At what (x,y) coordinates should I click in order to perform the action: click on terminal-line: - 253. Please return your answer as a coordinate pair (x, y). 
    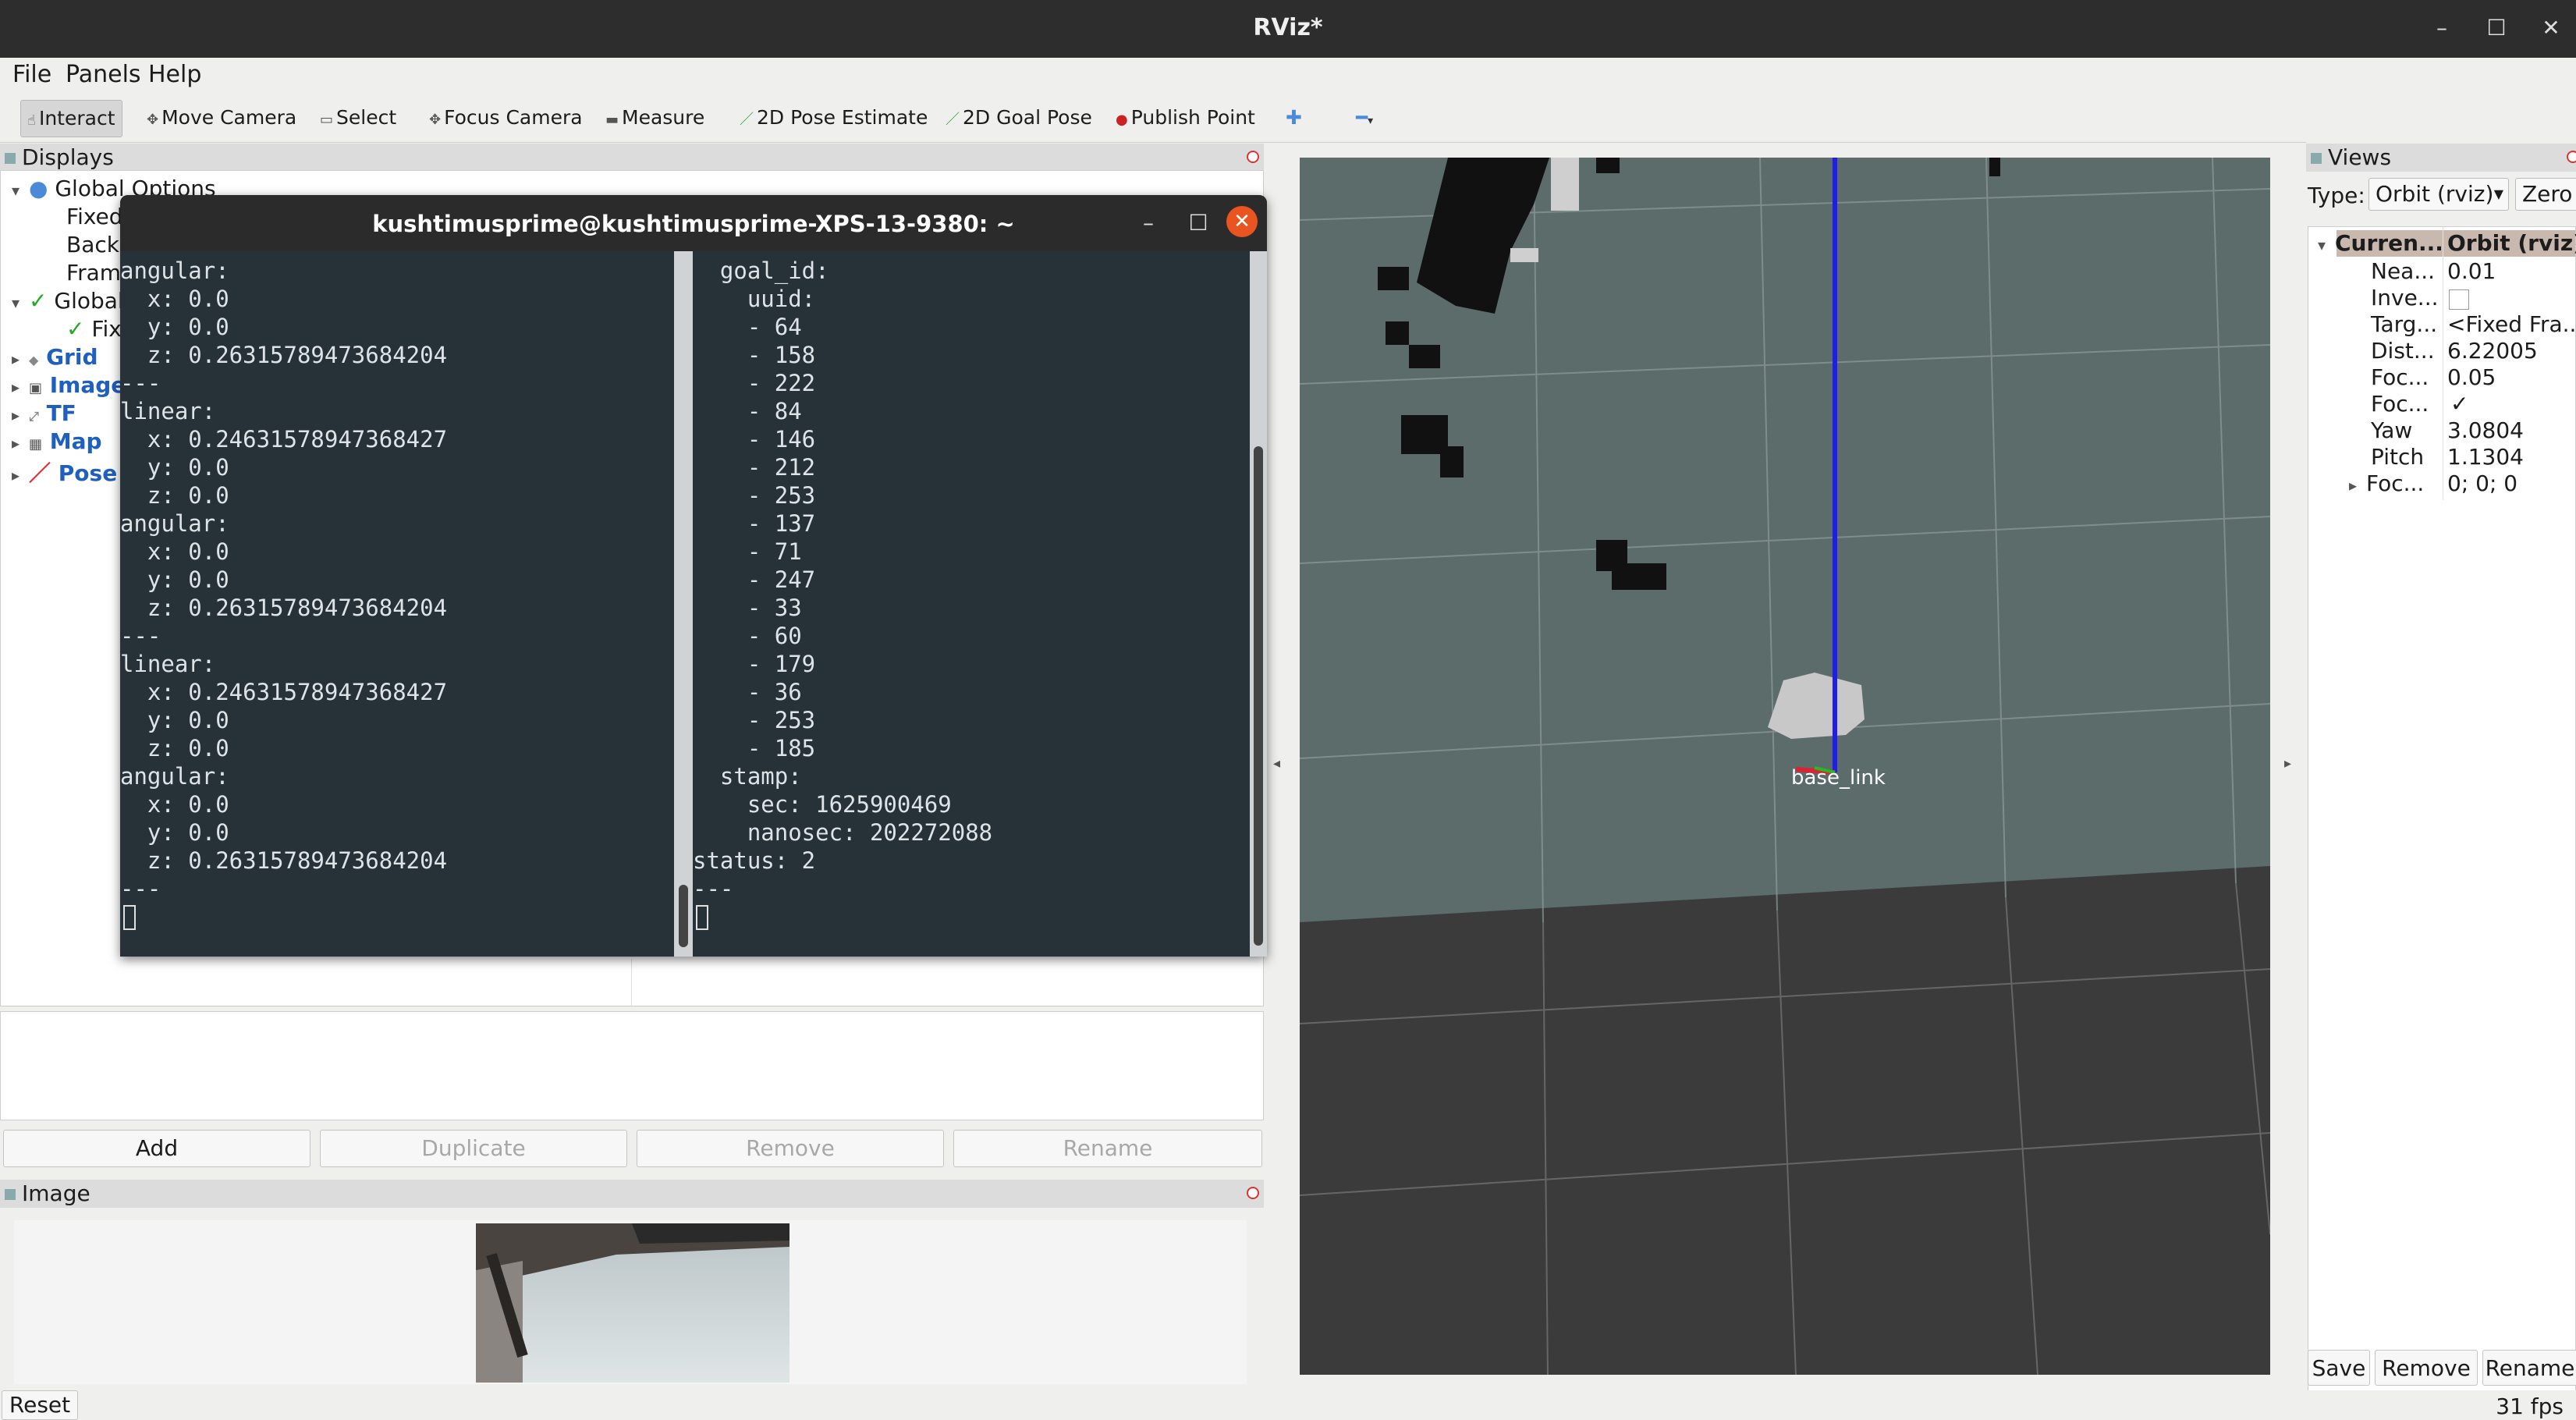
    Looking at the image, I should click on (754, 720).